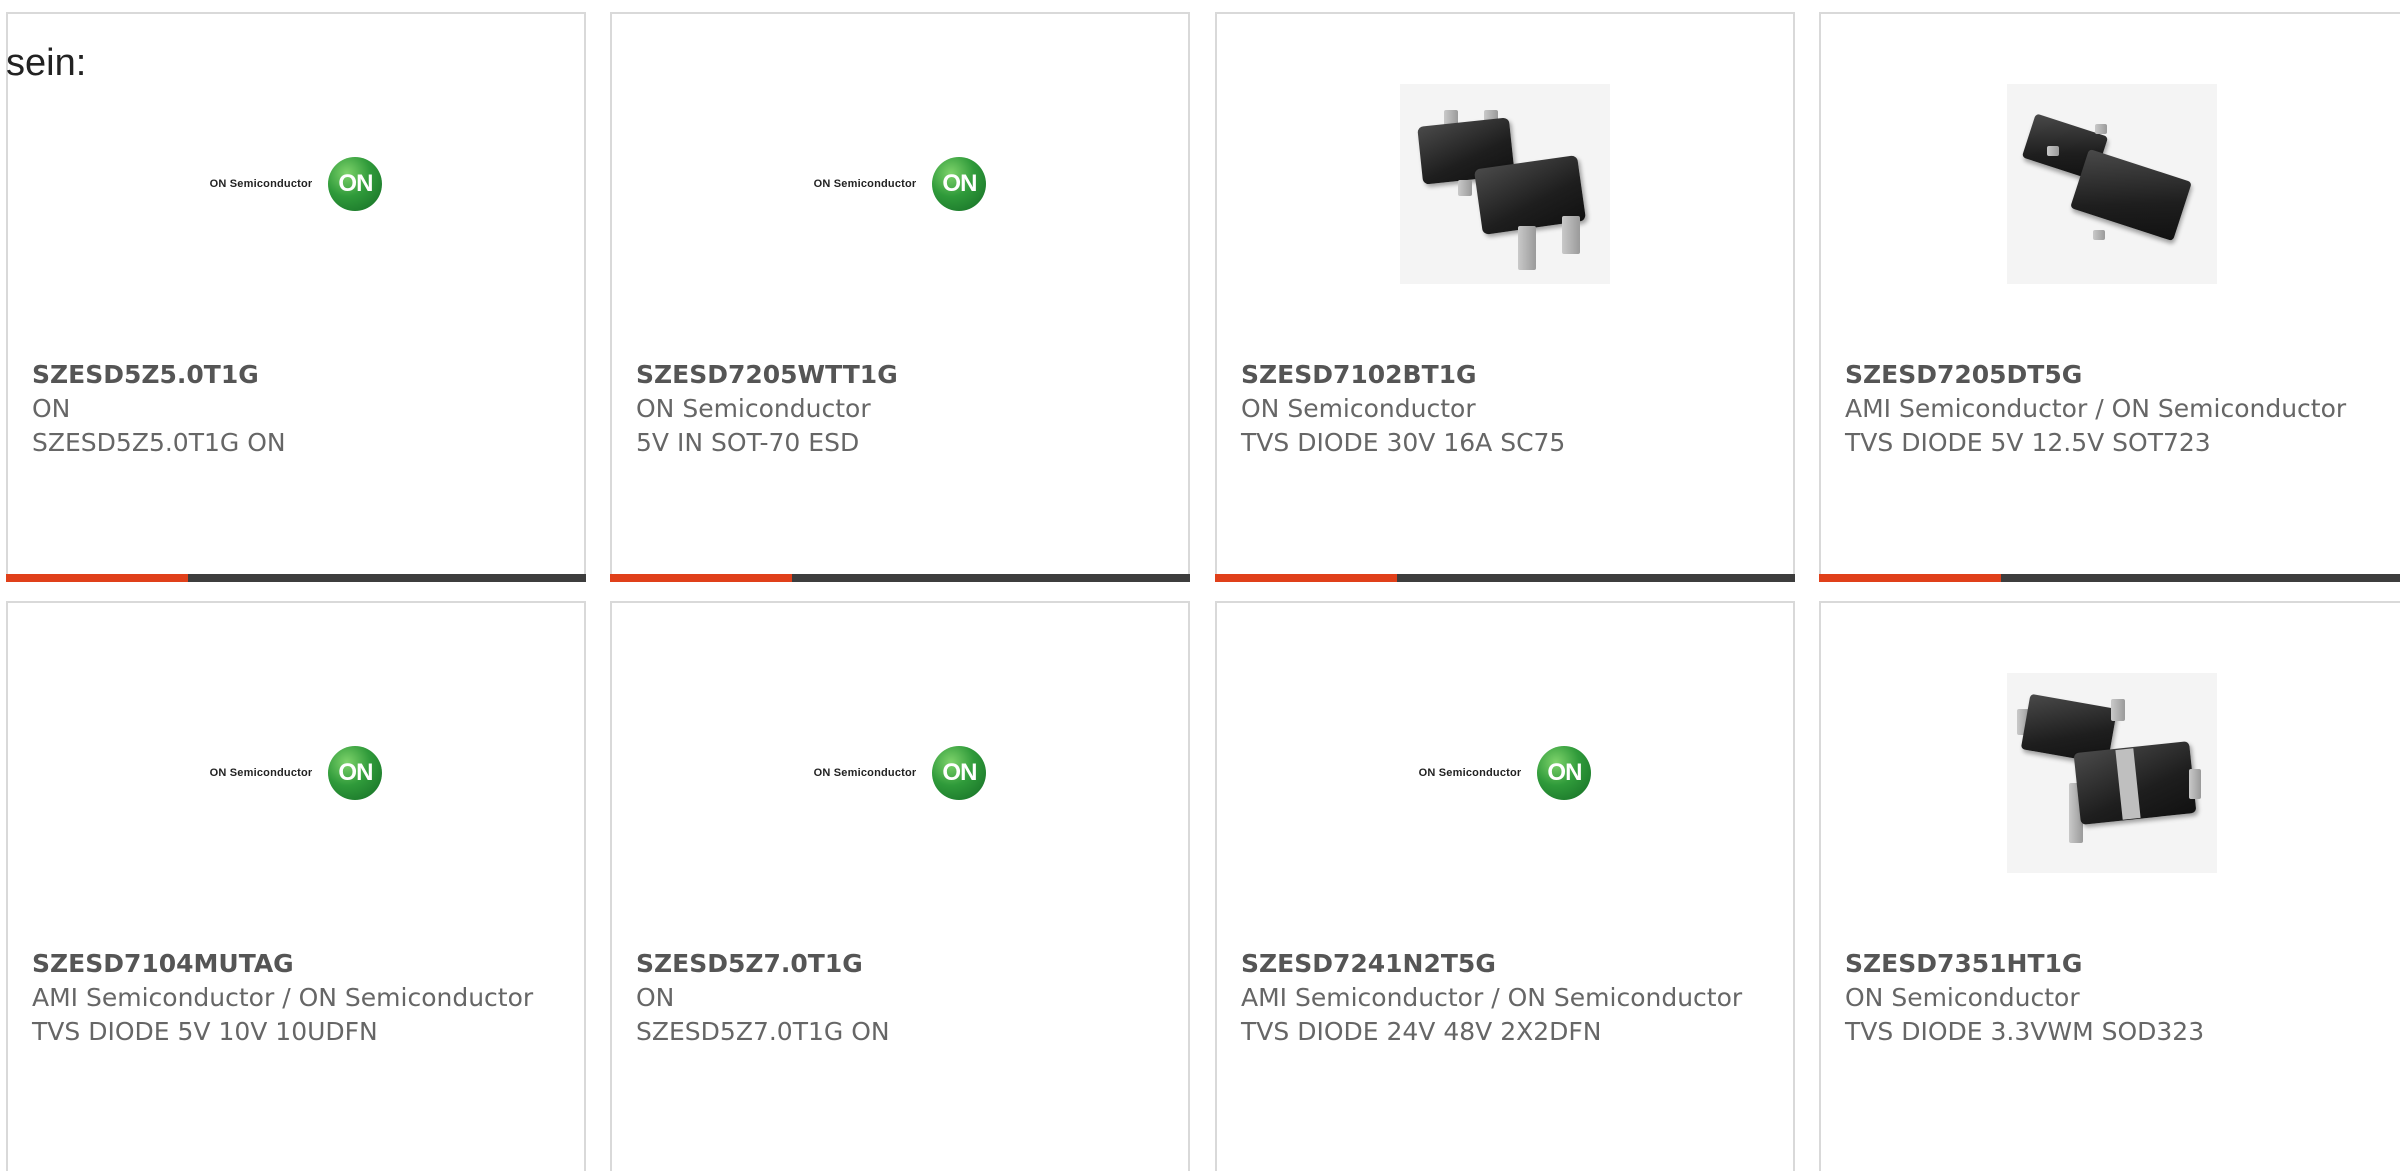  Describe the element at coordinates (2028, 442) in the screenshot. I see `description: TVS DIODE 5V 12.5V SOT723` at that location.